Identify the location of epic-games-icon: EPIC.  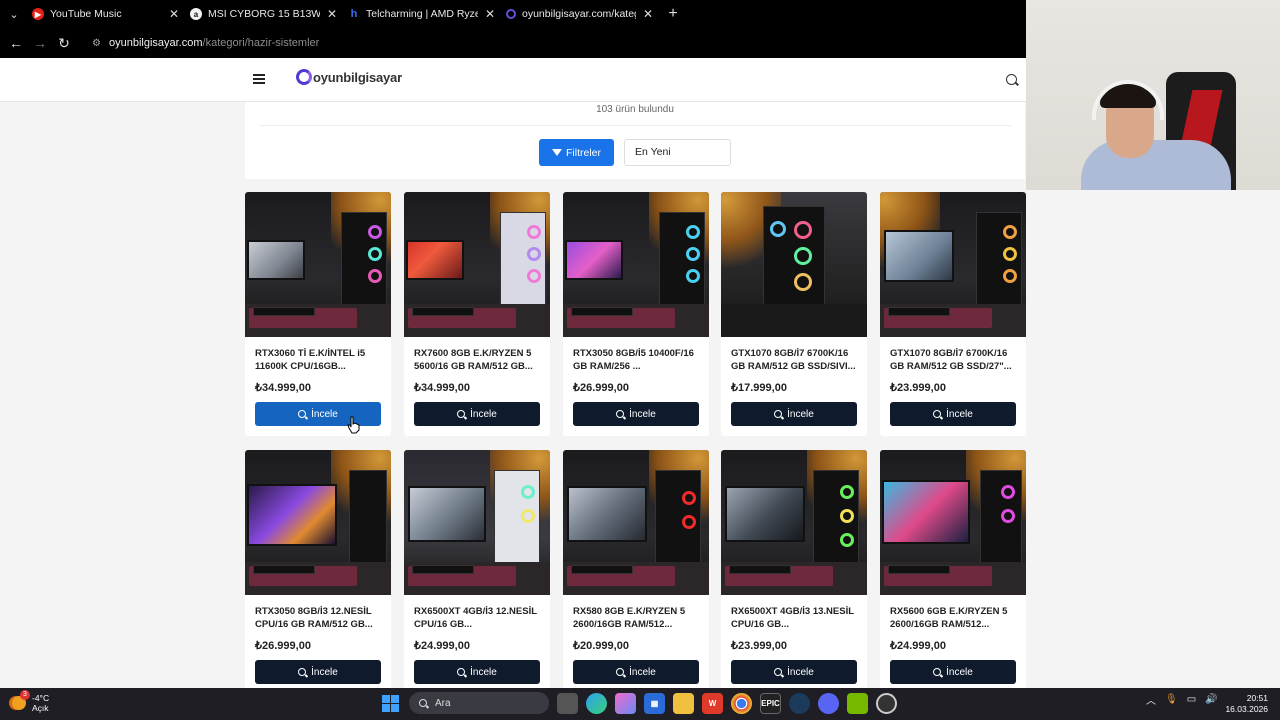
(770, 703).